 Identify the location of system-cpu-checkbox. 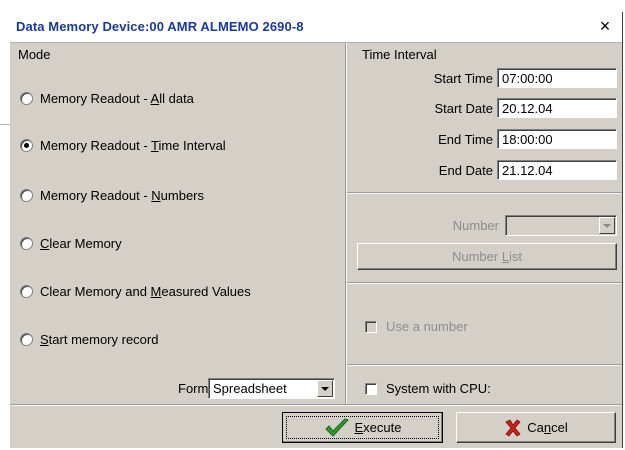
(371, 388).